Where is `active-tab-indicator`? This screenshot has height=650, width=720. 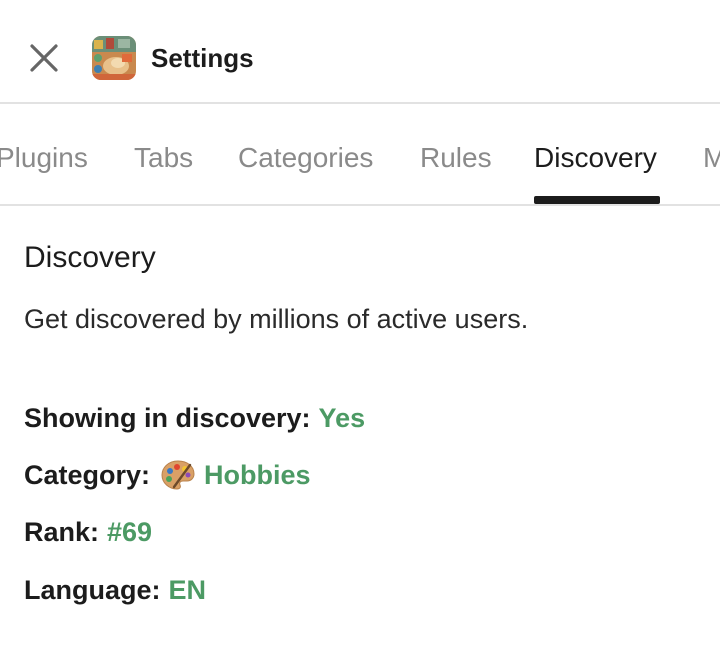
active-tab-indicator is located at coordinates (597, 200).